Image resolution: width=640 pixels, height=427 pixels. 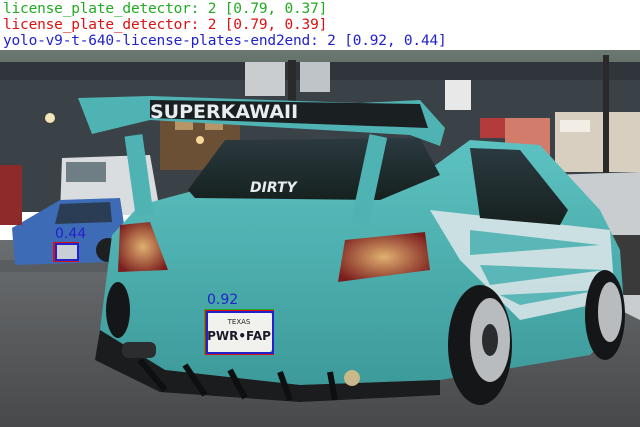 What do you see at coordinates (223, 300) in the screenshot?
I see `detection-score-main: 0.92` at bounding box center [223, 300].